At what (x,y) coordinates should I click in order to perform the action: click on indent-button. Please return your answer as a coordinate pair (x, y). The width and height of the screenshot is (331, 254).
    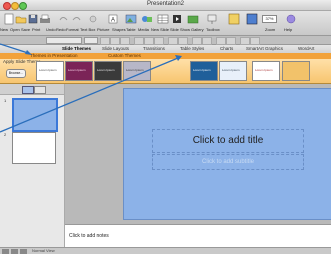
    Looking at the image, I should click on (197, 41).